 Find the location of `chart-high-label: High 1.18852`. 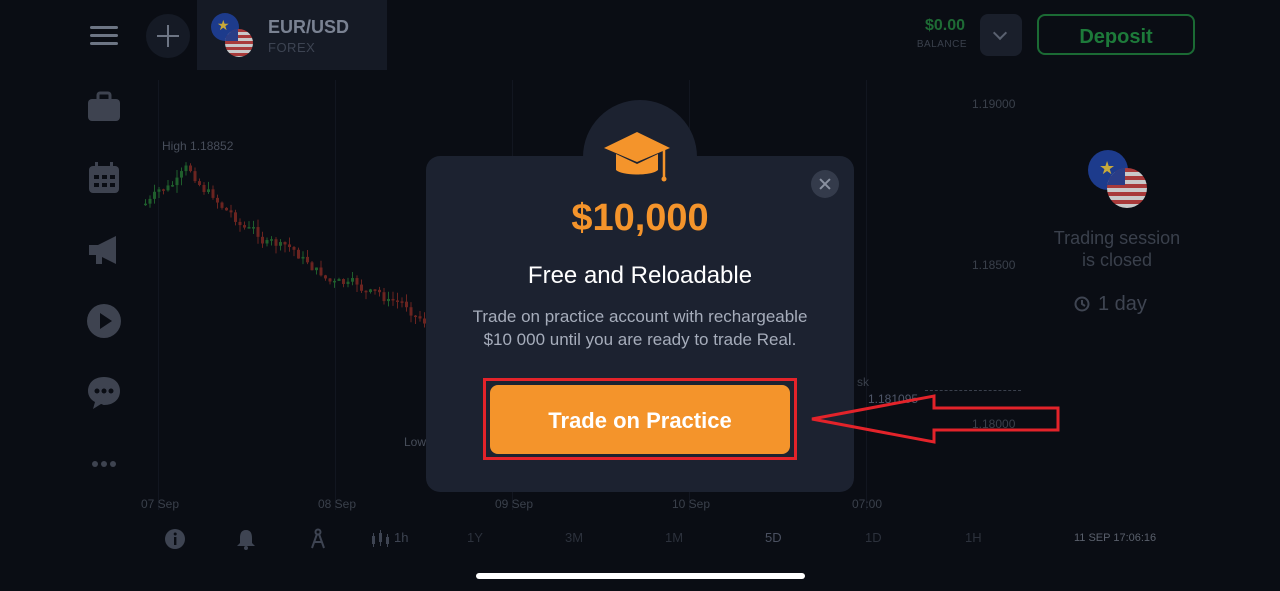

chart-high-label: High 1.18852 is located at coordinates (198, 146).